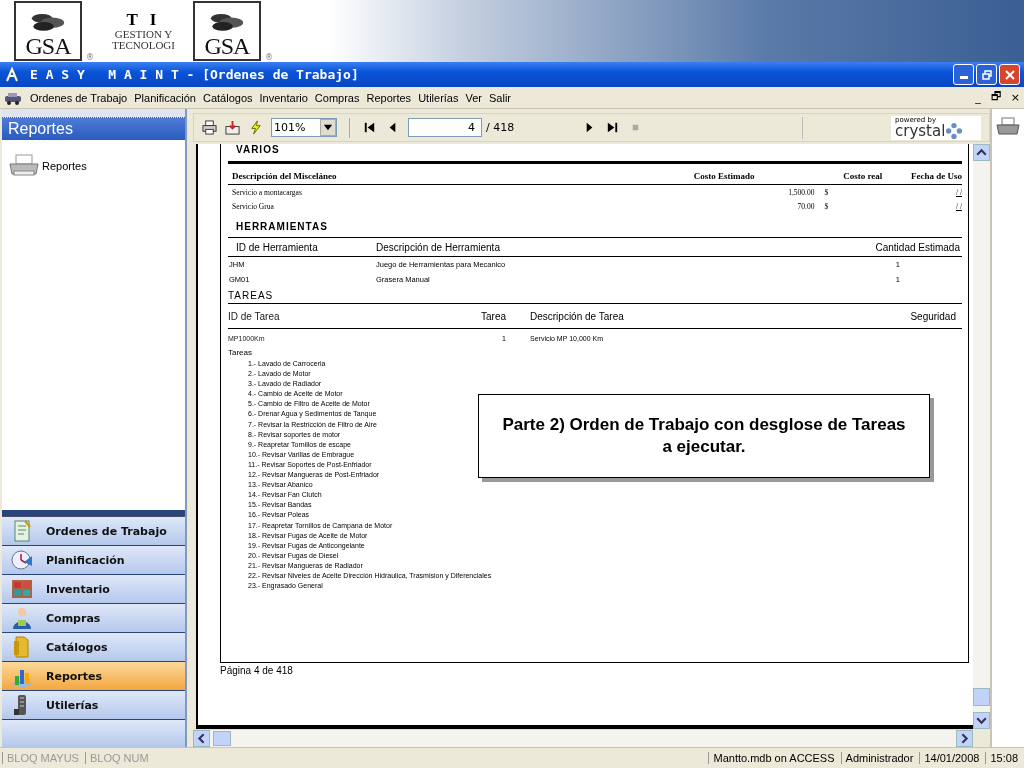 The width and height of the screenshot is (1024, 768). Describe the element at coordinates (42, 758) in the screenshot. I see `status-panel: BLOQ MAYUS` at that location.